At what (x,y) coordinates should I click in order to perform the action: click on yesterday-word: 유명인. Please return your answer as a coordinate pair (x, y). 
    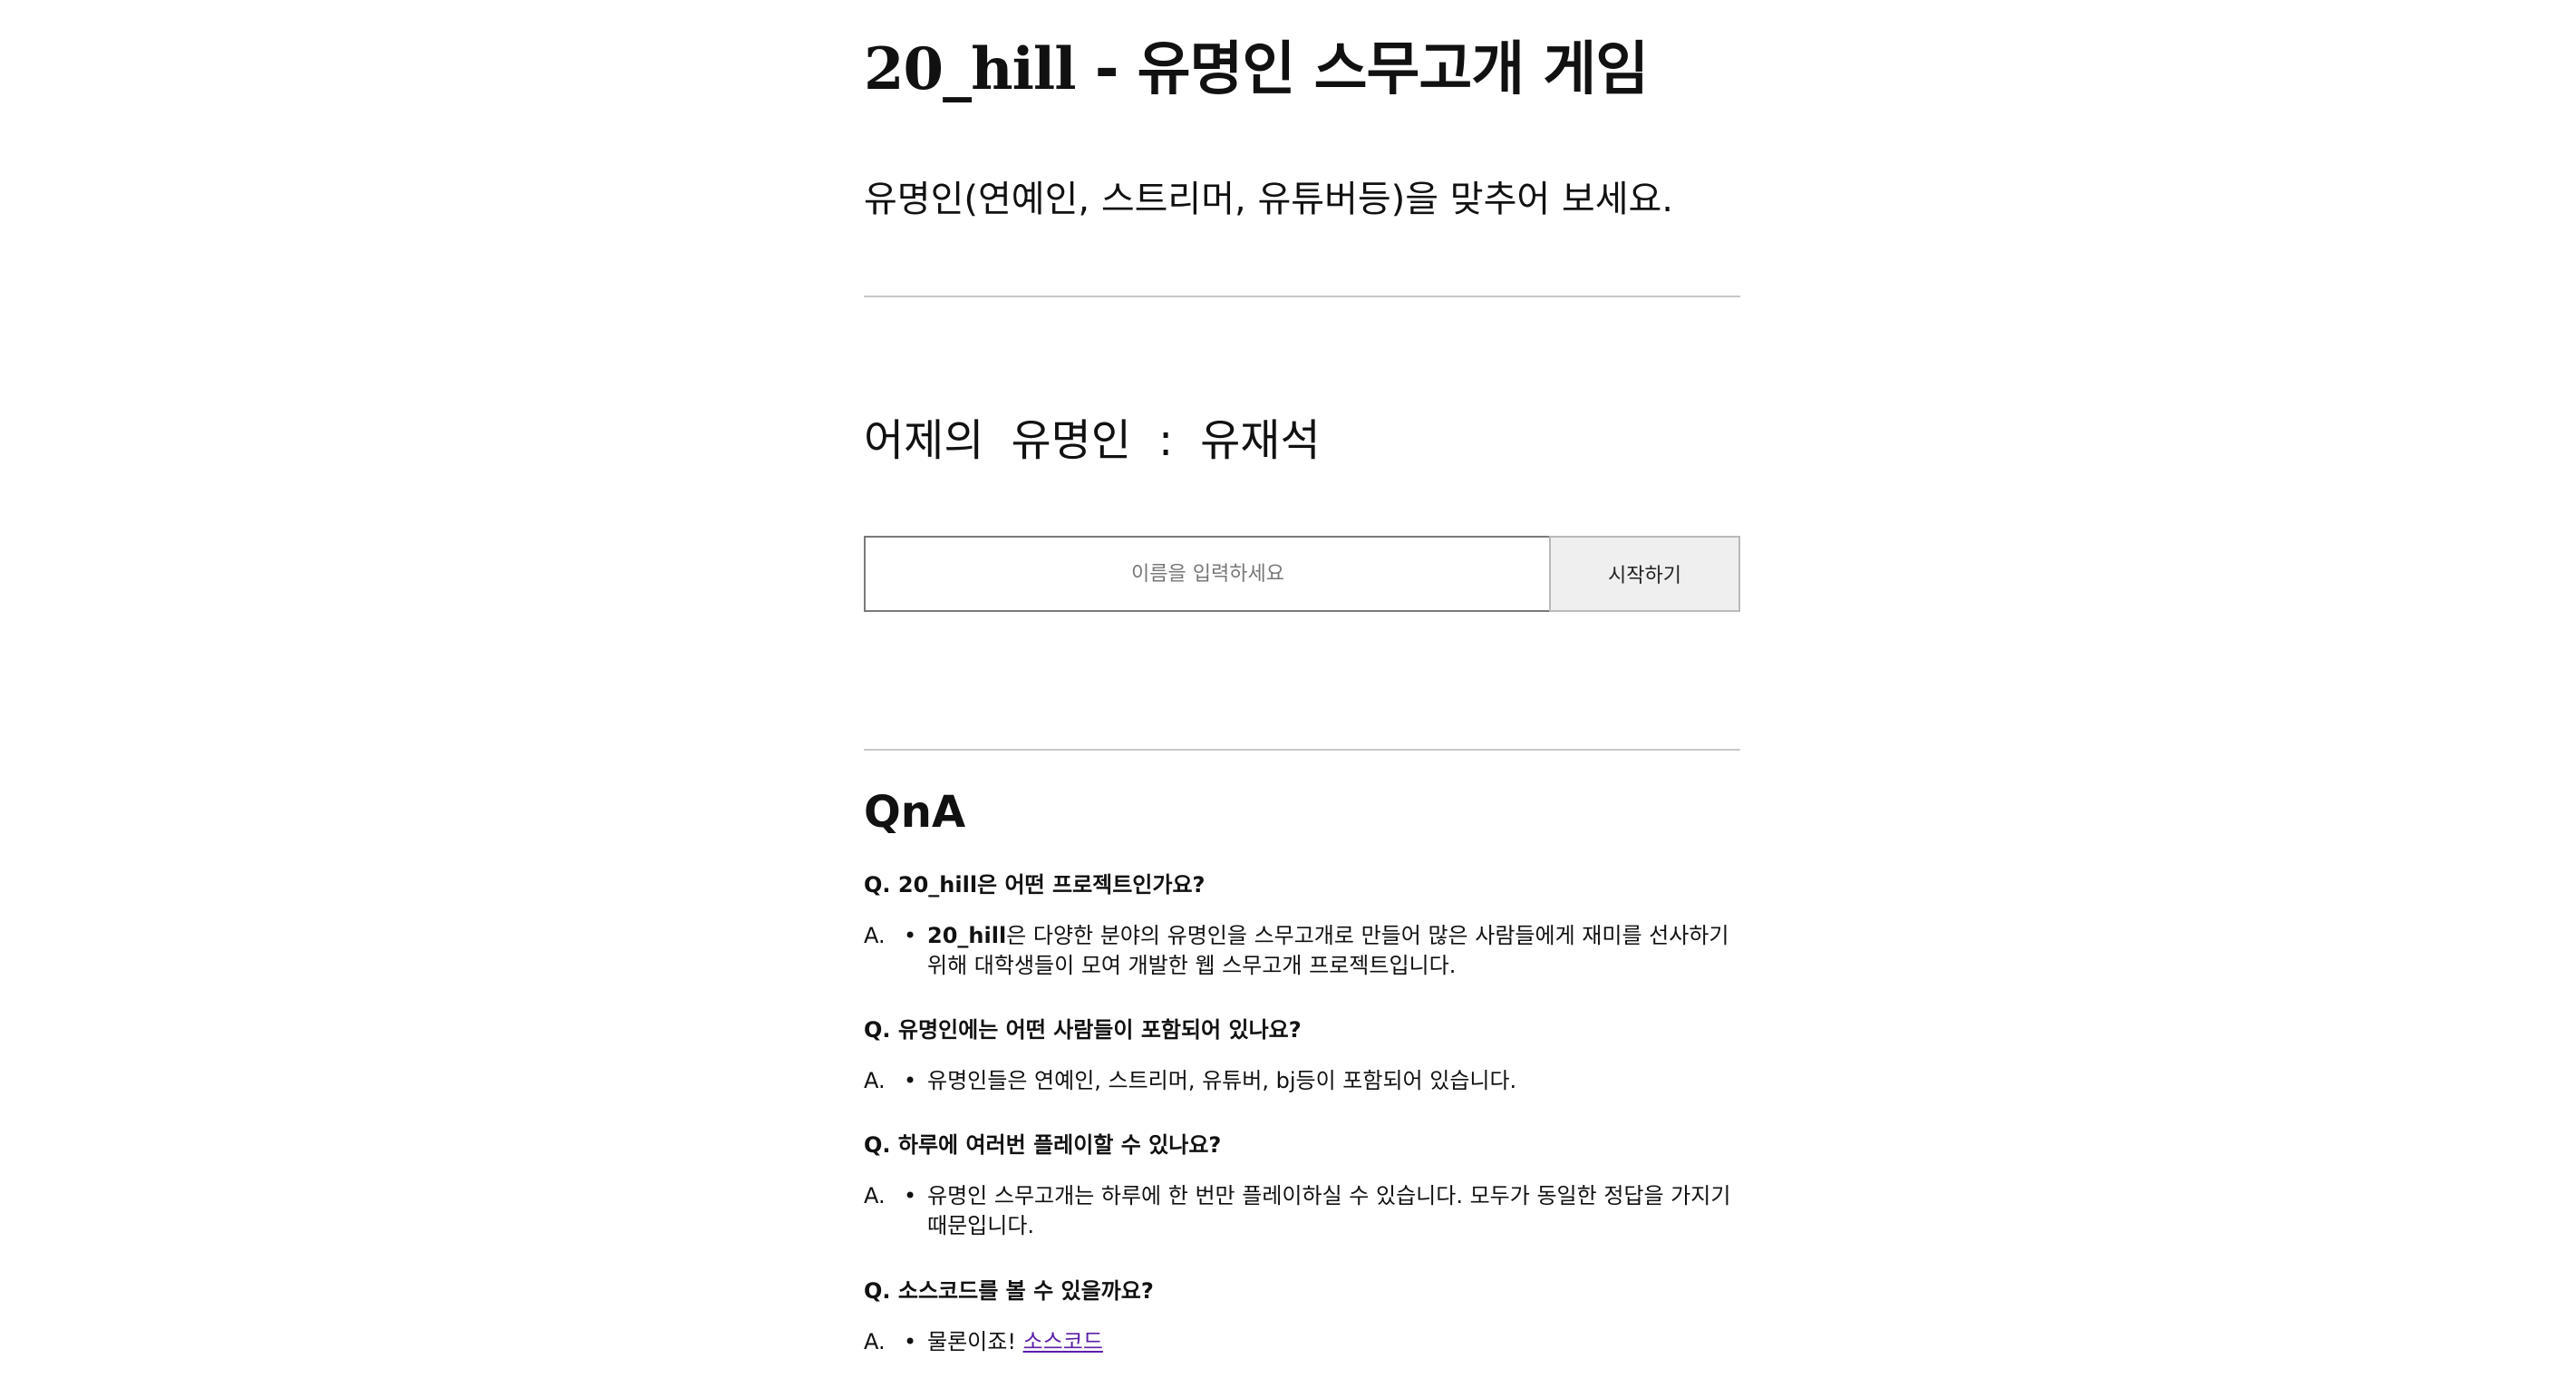
    Looking at the image, I should click on (1071, 440).